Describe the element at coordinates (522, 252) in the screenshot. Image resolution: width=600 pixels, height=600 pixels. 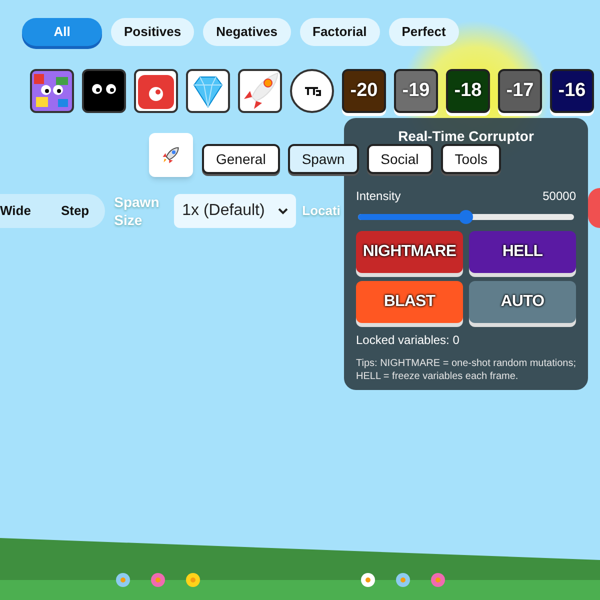
I see `action-button: HELL` at that location.